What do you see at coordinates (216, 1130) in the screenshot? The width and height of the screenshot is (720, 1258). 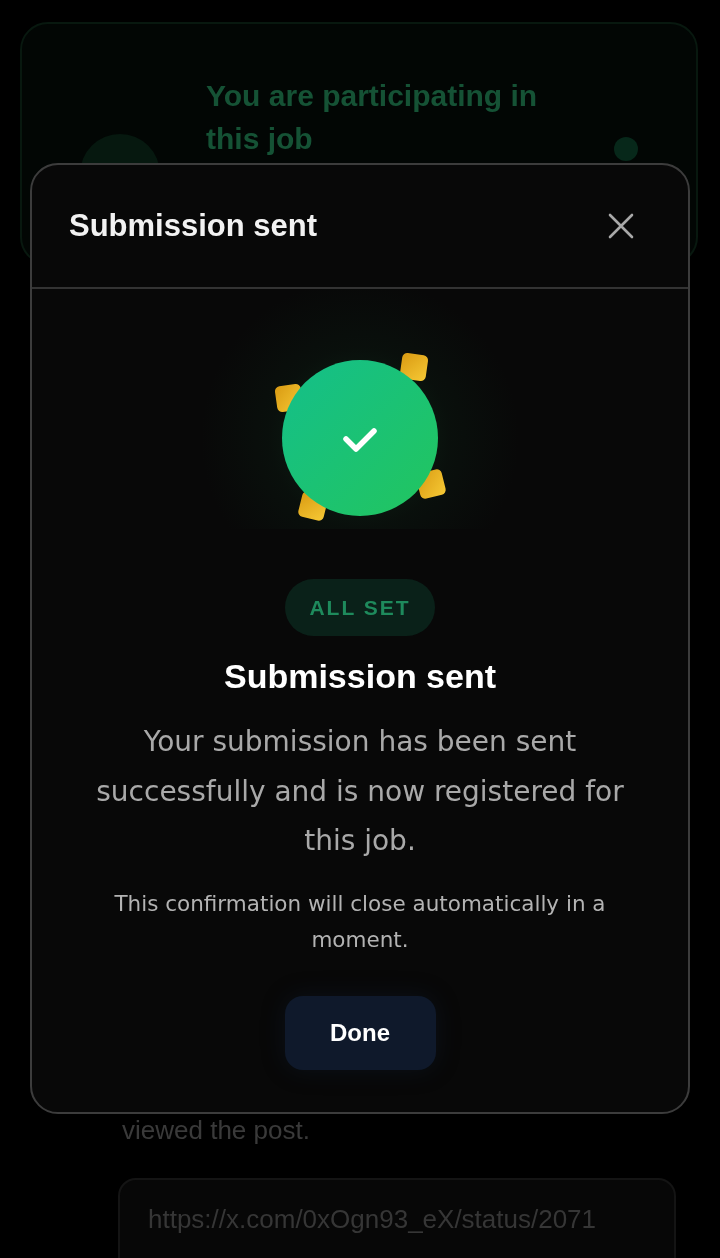 I see `post-note: viewed the post.` at bounding box center [216, 1130].